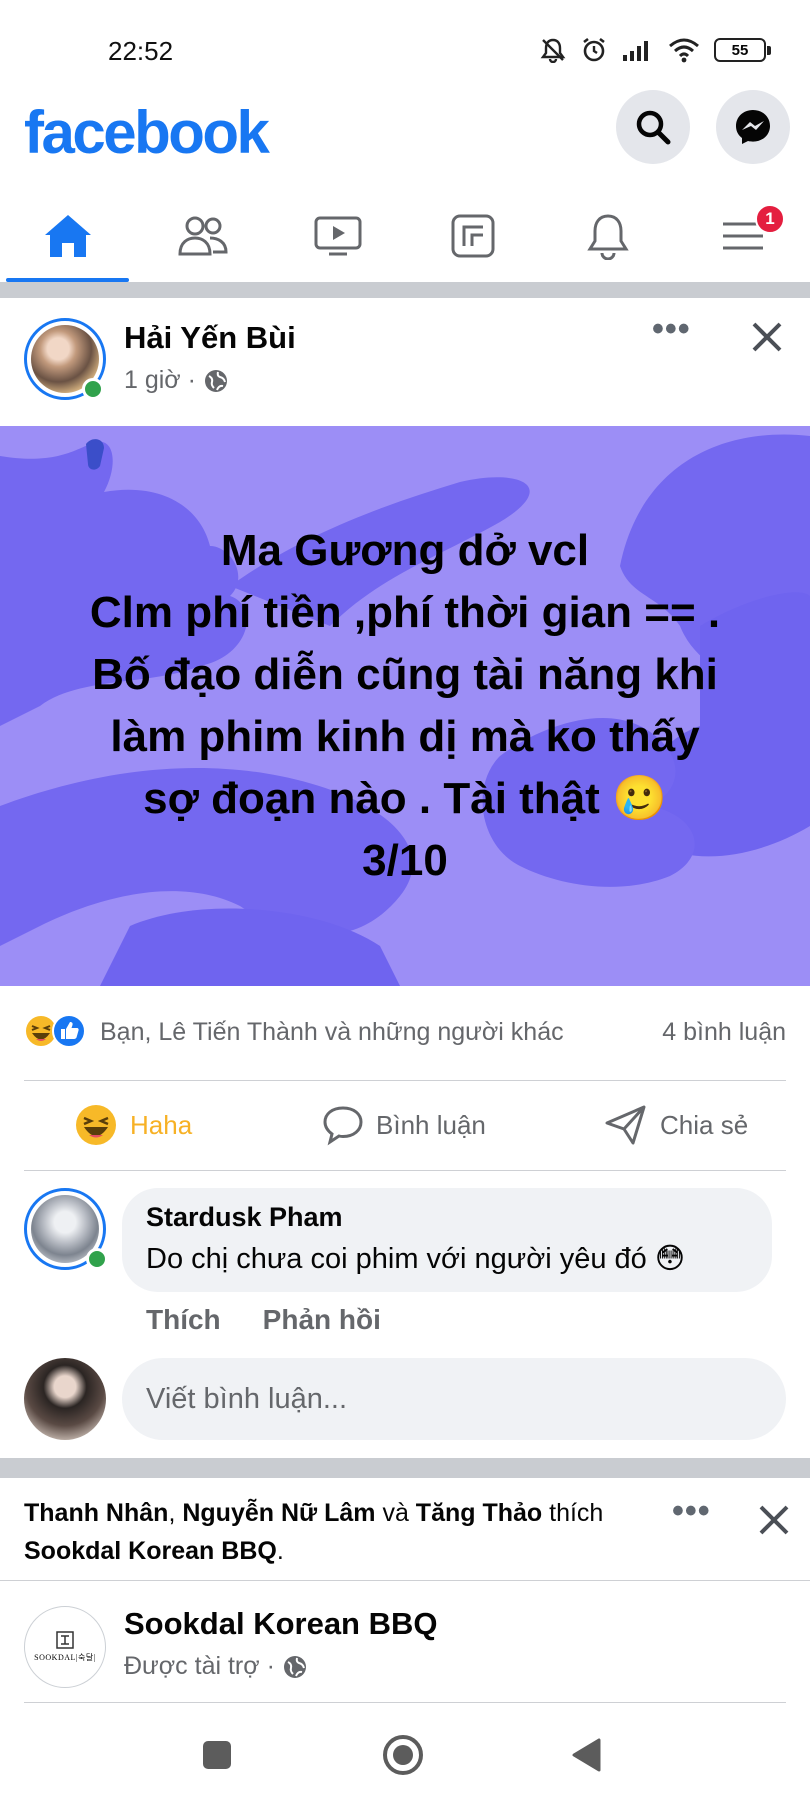 Image resolution: width=810 pixels, height=1800 pixels. Describe the element at coordinates (770, 219) in the screenshot. I see `notification-badge: 1` at that location.